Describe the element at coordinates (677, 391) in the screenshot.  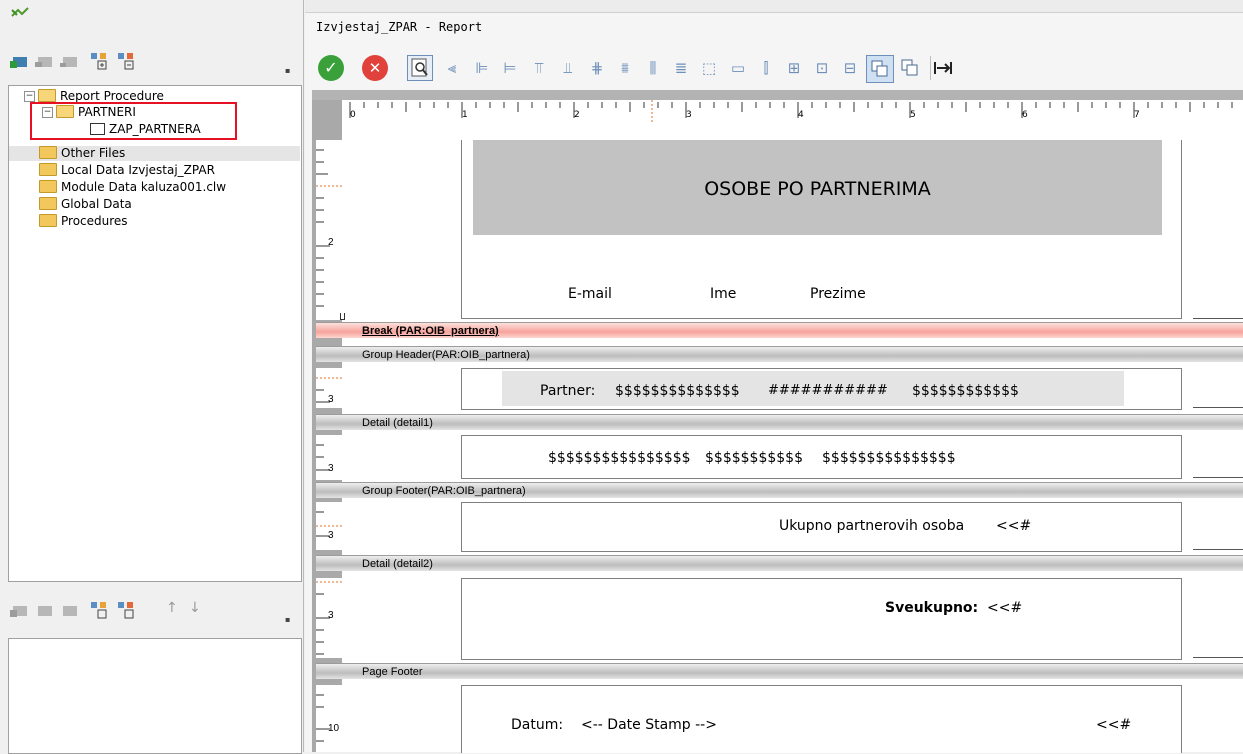
I see `partner-field: $$$$$$$$$$$$$$` at that location.